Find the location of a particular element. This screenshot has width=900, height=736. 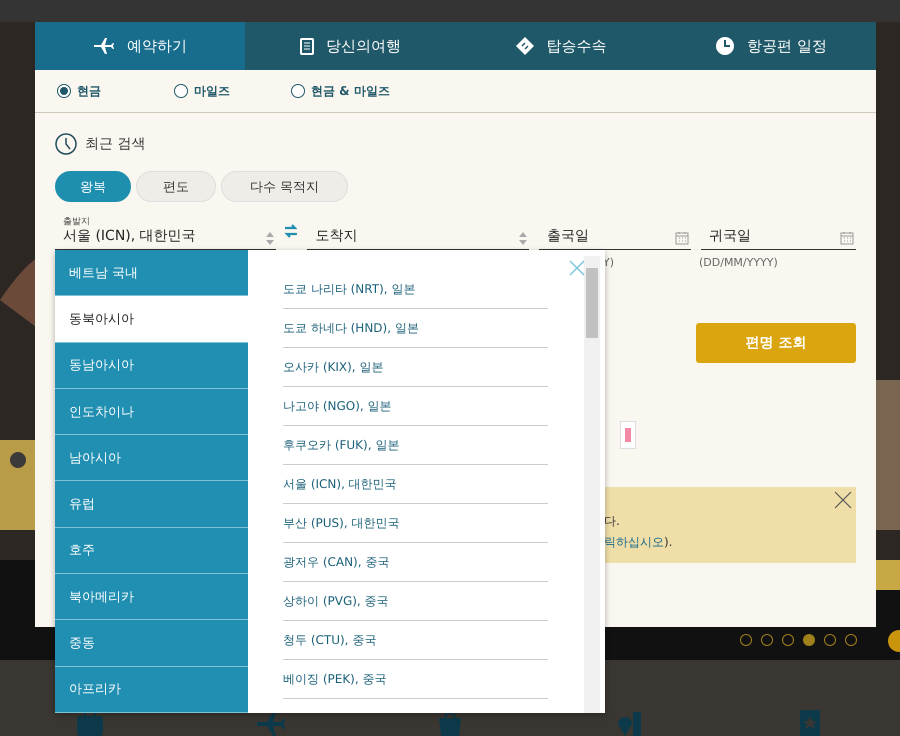

airport-item: 오사카 (KIX), 일본 is located at coordinates (415, 367).